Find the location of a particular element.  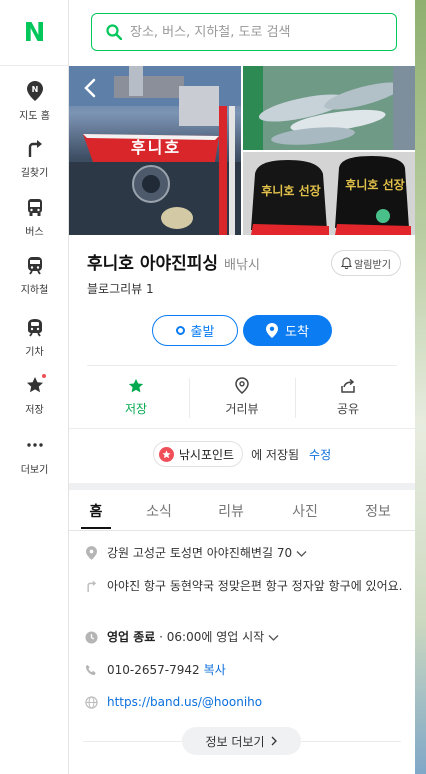

sidebar-item-directions: 길찾기 is located at coordinates (34, 165).